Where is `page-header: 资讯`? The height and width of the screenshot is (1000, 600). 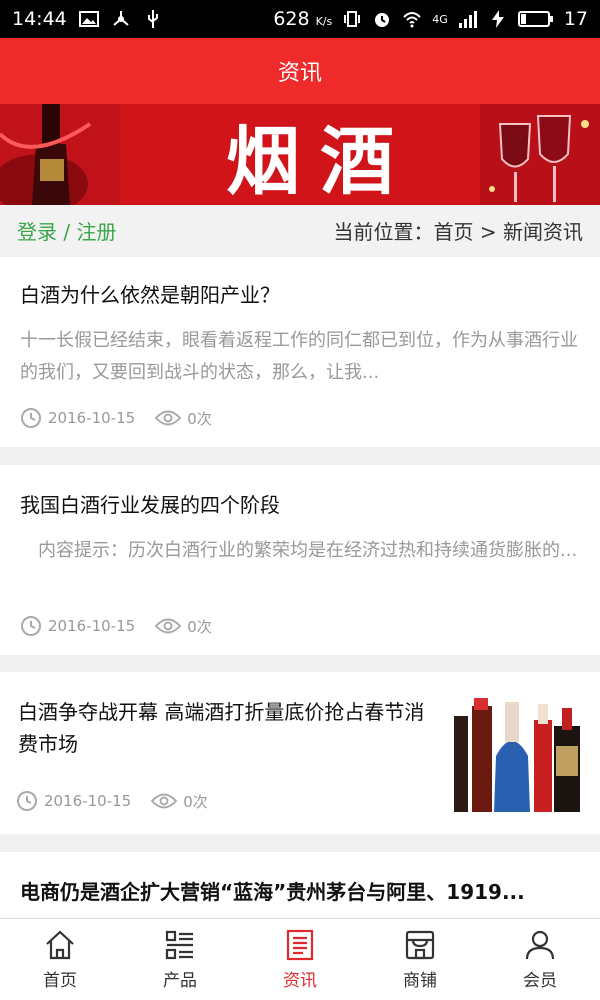
page-header: 资讯 is located at coordinates (300, 71).